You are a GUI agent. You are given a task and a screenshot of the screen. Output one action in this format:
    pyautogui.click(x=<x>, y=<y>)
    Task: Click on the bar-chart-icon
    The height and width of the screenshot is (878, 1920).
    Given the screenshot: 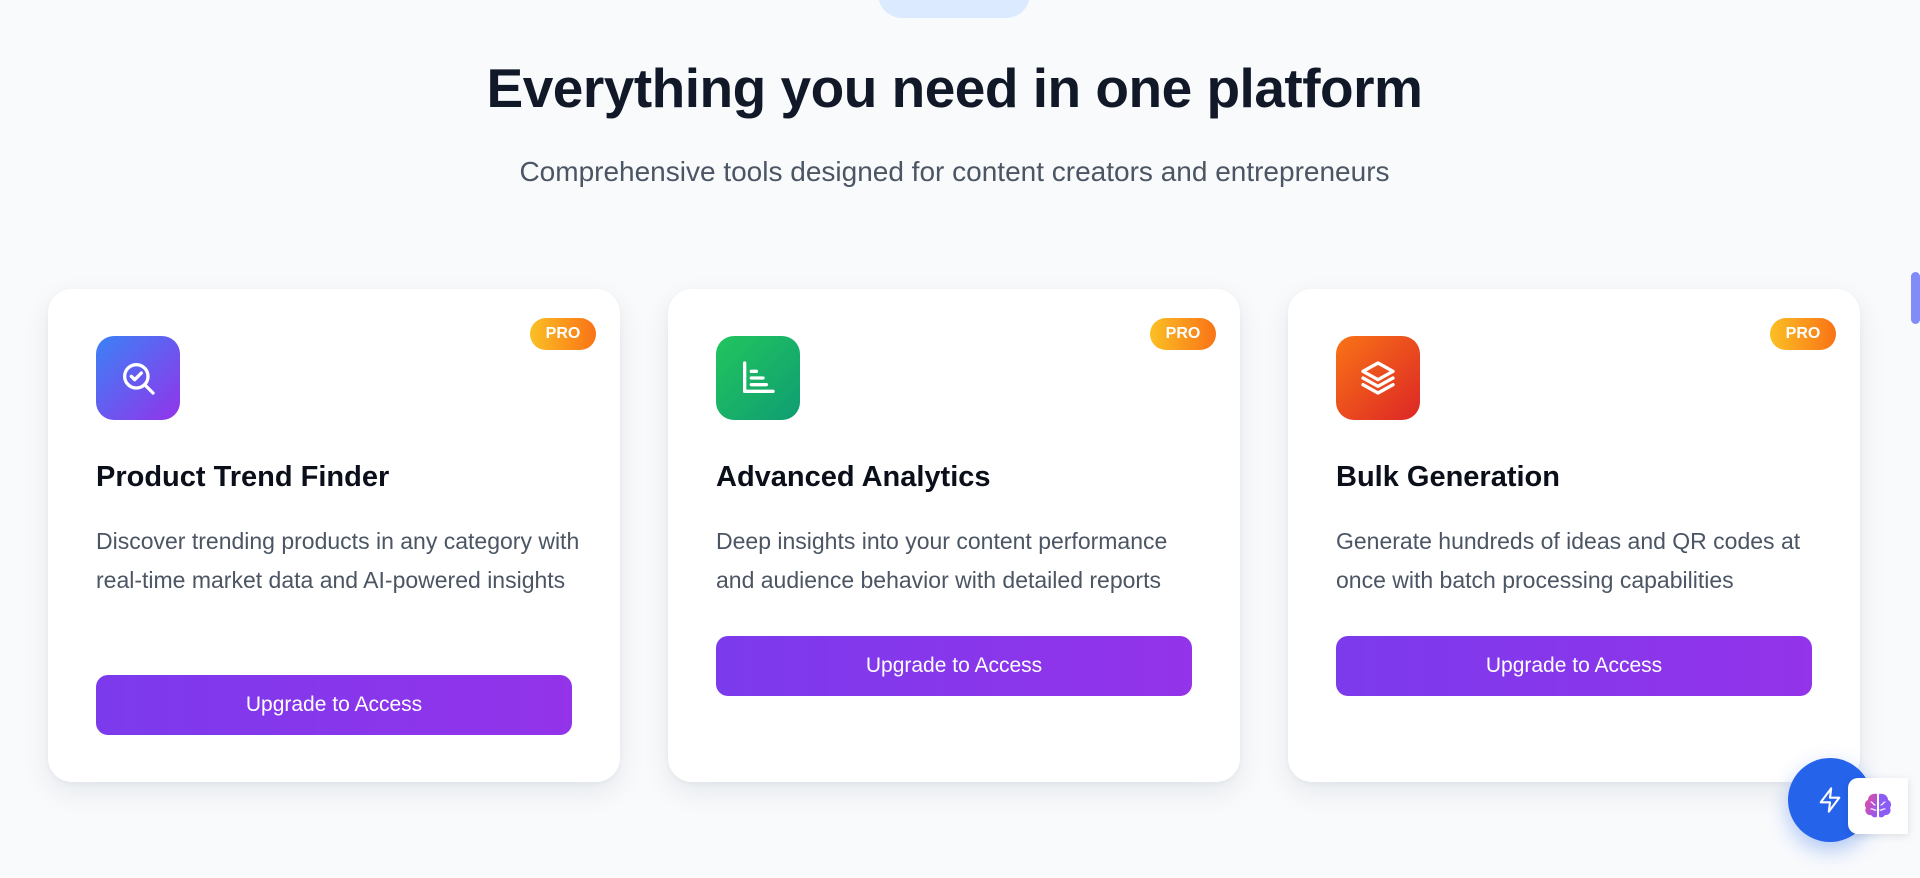 What is the action you would take?
    pyautogui.click(x=758, y=378)
    